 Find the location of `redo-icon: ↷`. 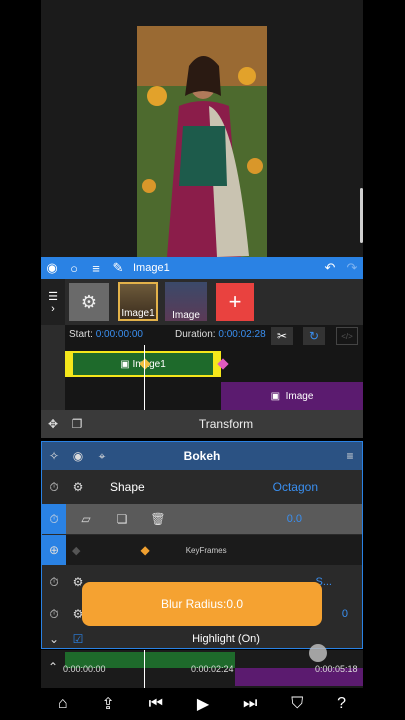

redo-icon: ↷ is located at coordinates (352, 268).